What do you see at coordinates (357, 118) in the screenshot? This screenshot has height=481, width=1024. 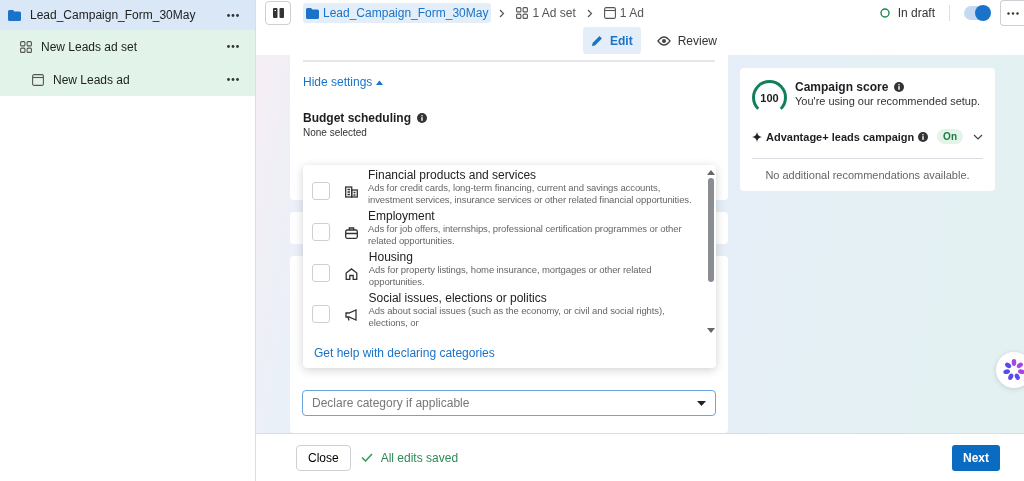 I see `field-label: Budget scheduling` at bounding box center [357, 118].